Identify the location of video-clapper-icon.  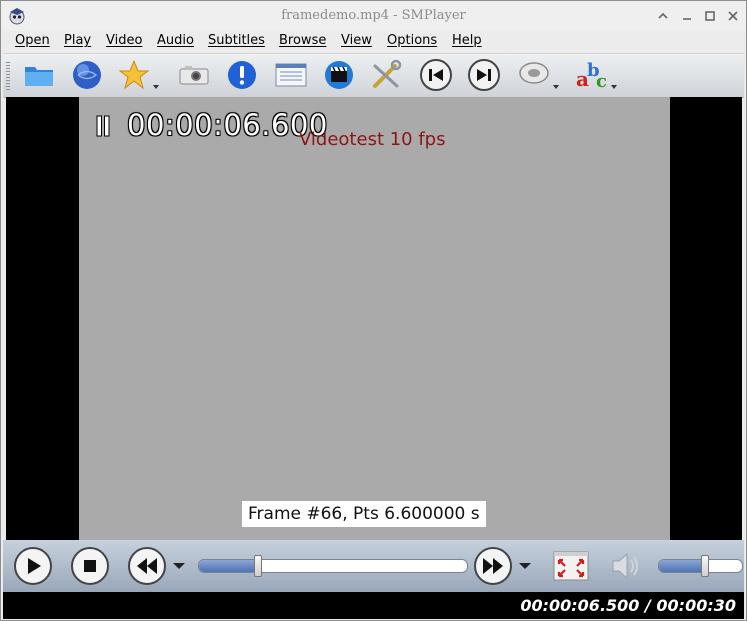
(339, 75).